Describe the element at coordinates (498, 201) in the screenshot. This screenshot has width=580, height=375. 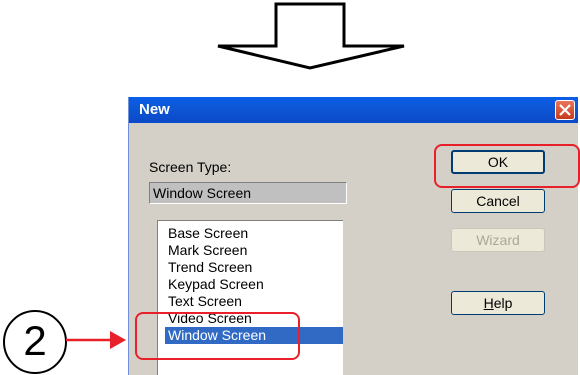
I see `cancel-button: Cancel` at that location.